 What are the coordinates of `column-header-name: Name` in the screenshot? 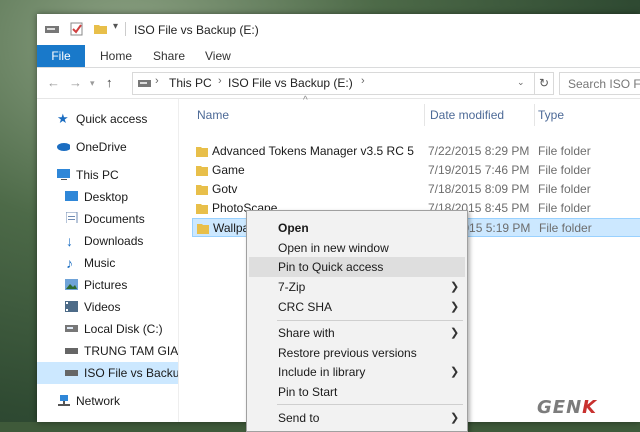 It's located at (213, 115).